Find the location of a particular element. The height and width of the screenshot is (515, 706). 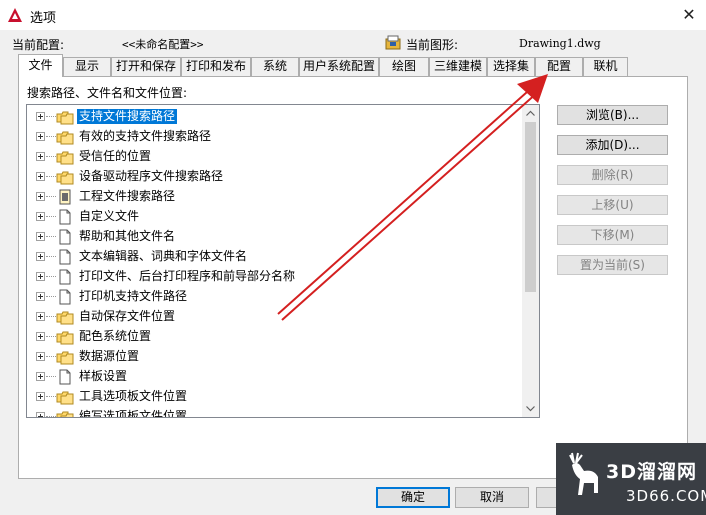

tree-item-label: 编写选项板文件位置 is located at coordinates (133, 413).